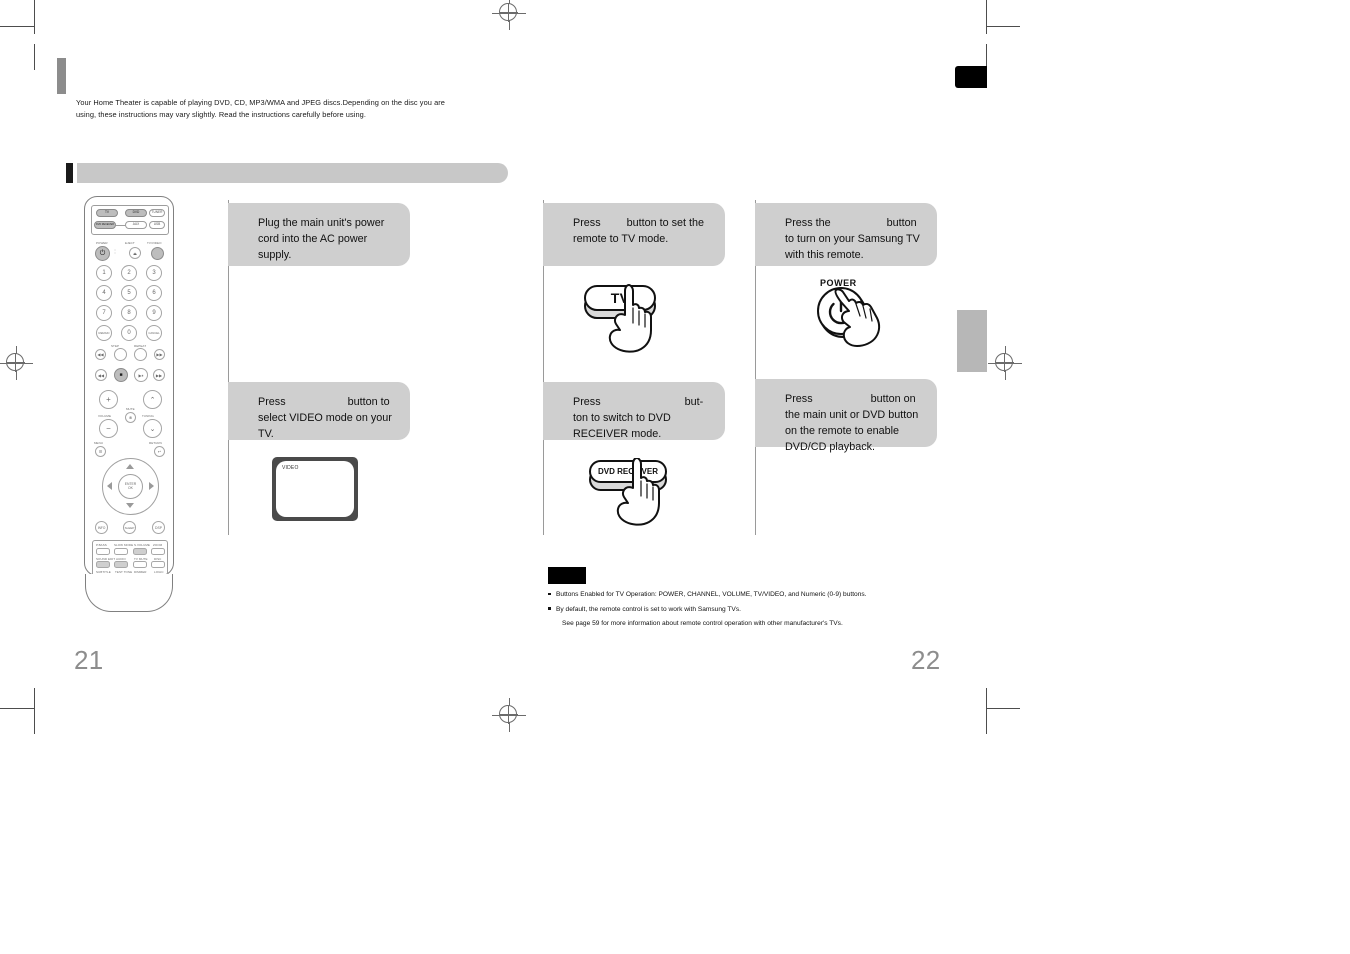  Describe the element at coordinates (136, 213) in the screenshot. I see `remote-pill-dvd: DVD` at that location.